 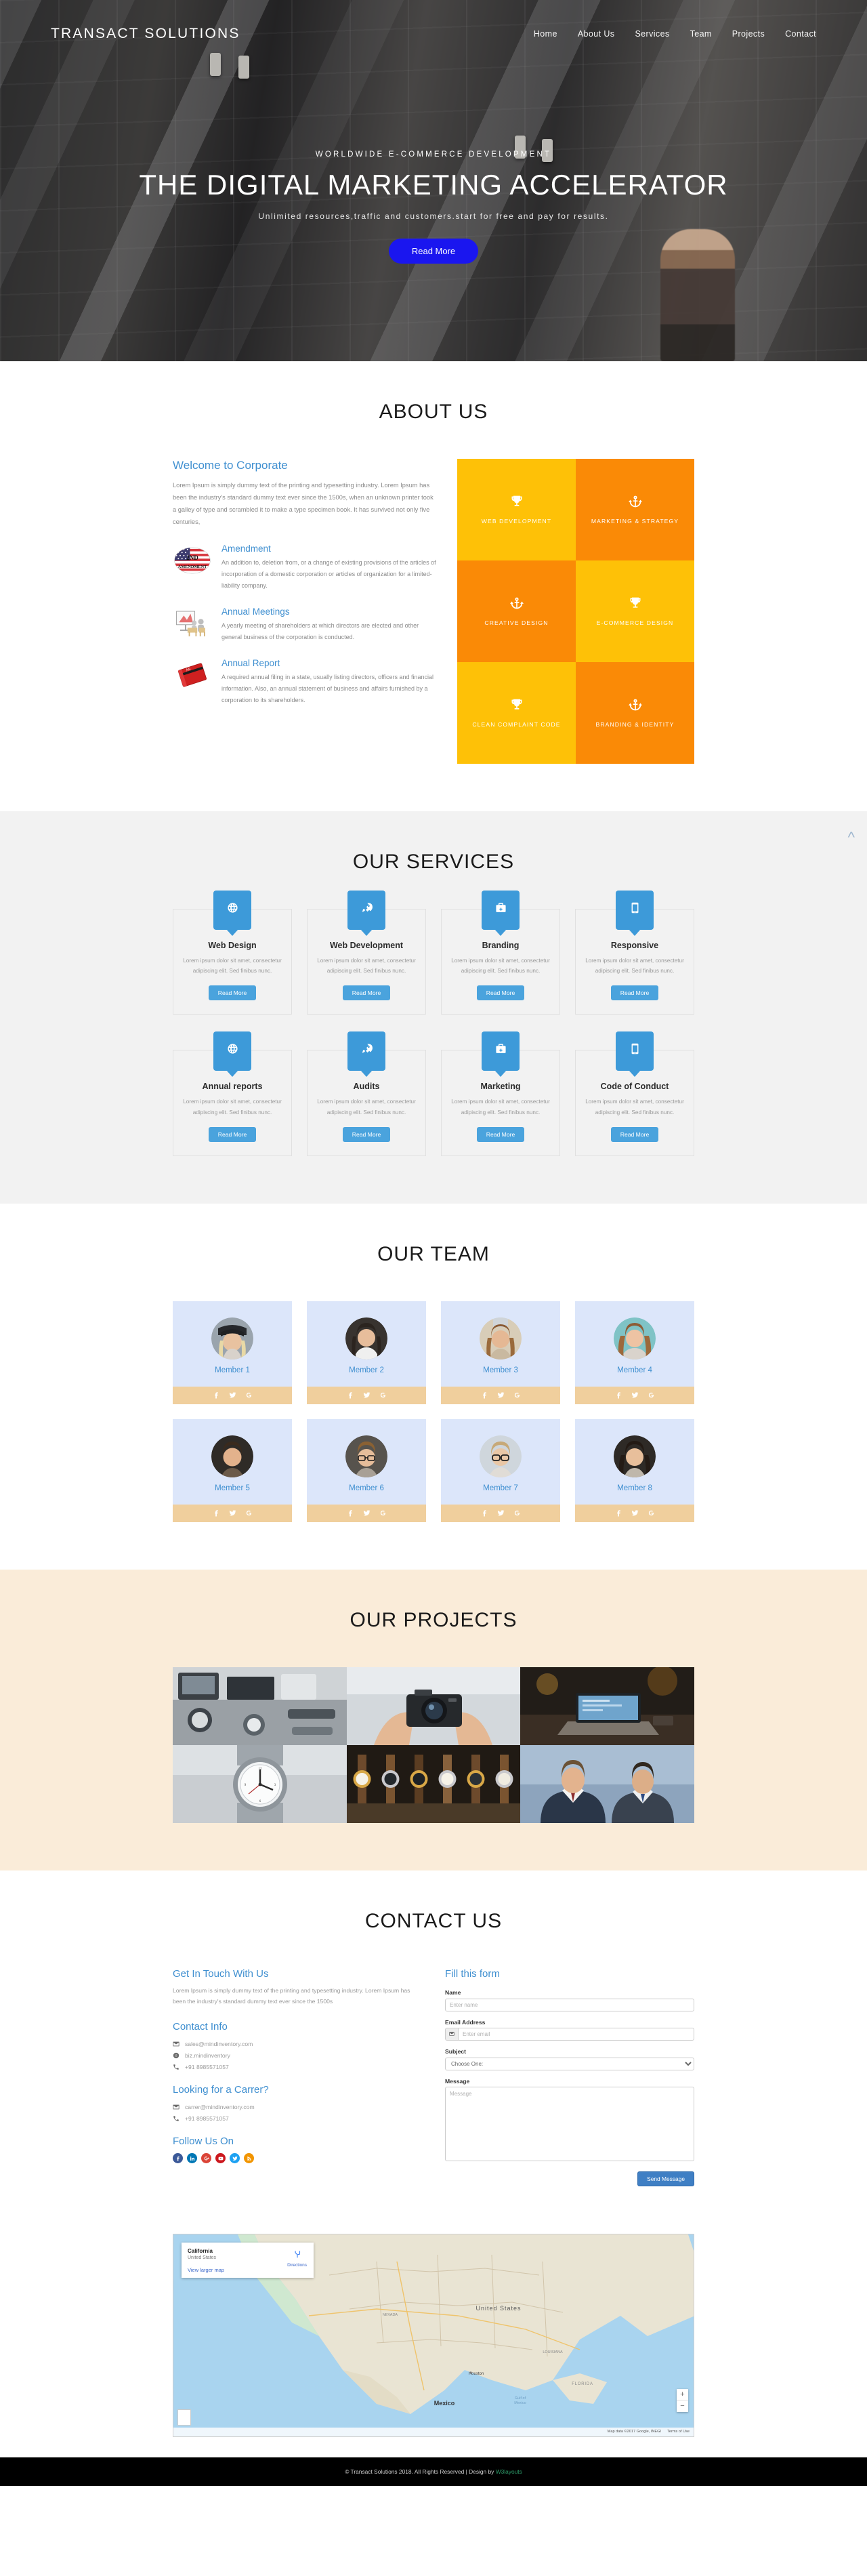 I want to click on youtube-icon, so click(x=221, y=2158).